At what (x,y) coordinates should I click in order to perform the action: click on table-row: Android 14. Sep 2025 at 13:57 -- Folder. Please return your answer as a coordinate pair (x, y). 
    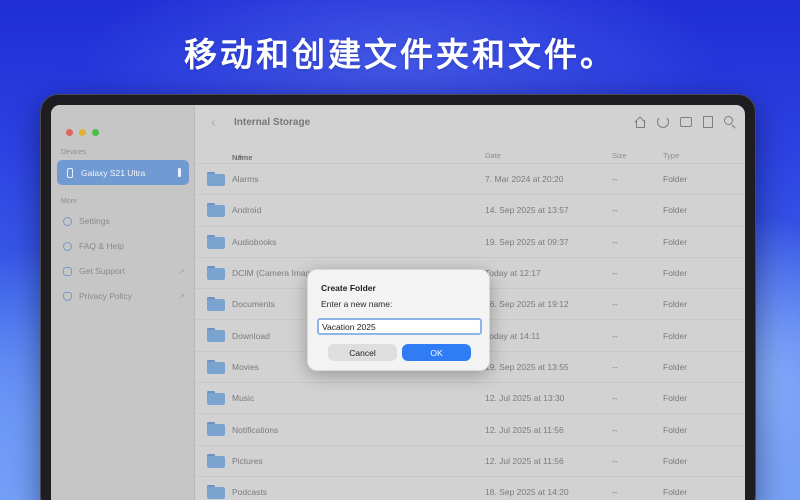
    Looking at the image, I should click on (470, 209).